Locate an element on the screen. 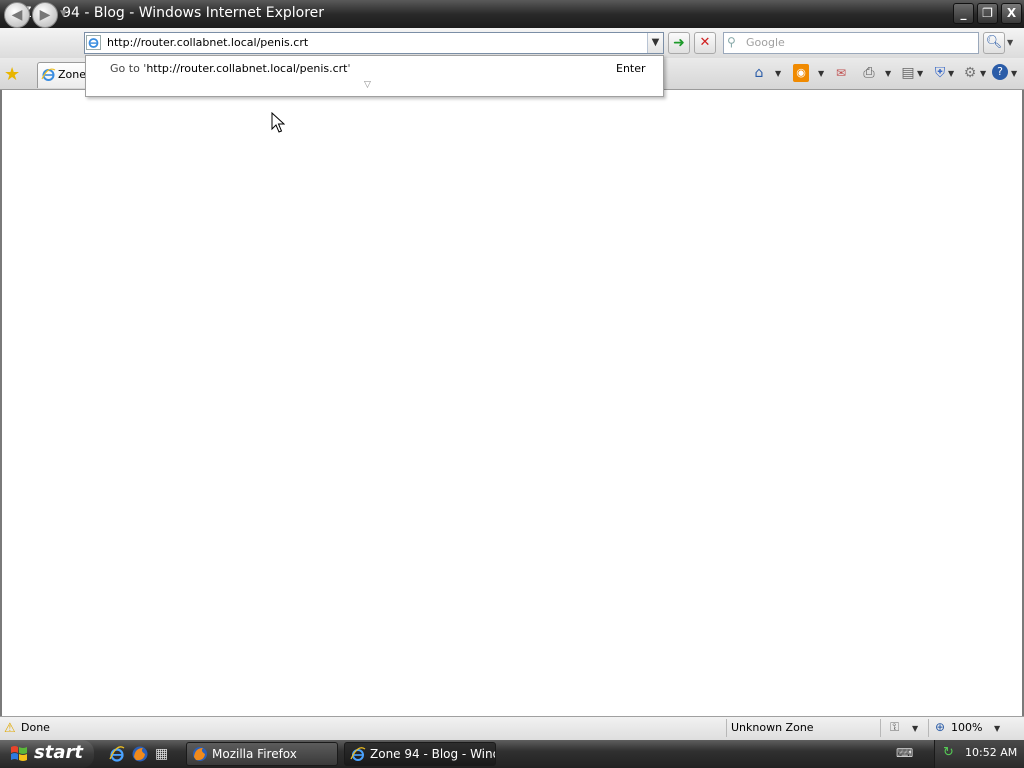 The width and height of the screenshot is (1024, 768). tools-dropdown: ▼ is located at coordinates (983, 73).